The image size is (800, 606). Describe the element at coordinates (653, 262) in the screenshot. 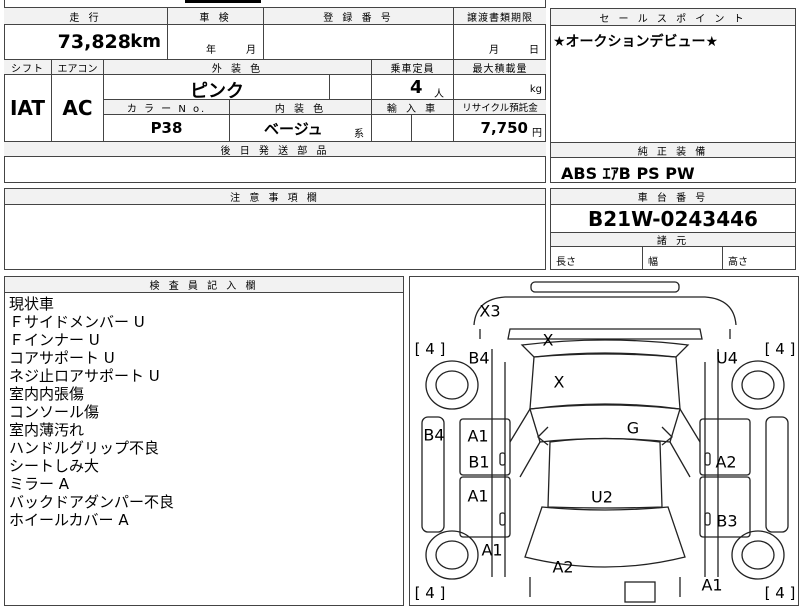

I see `width-label: 幅` at that location.